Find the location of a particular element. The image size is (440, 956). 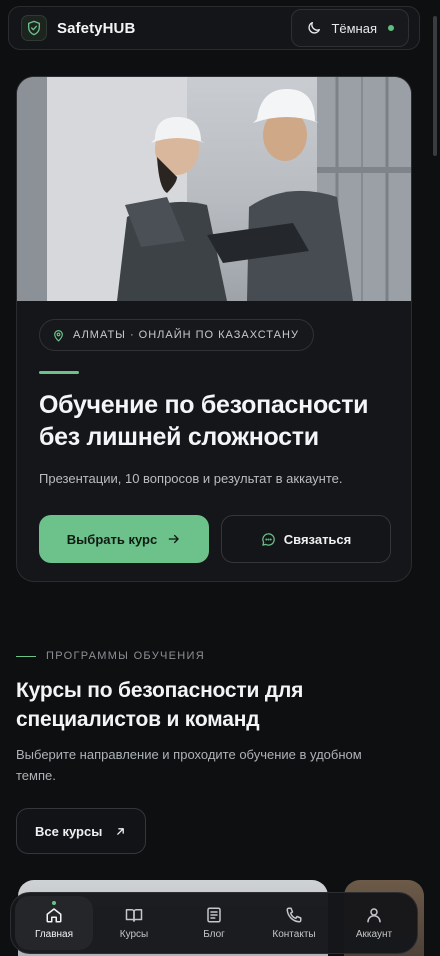

phone-icon is located at coordinates (294, 915).